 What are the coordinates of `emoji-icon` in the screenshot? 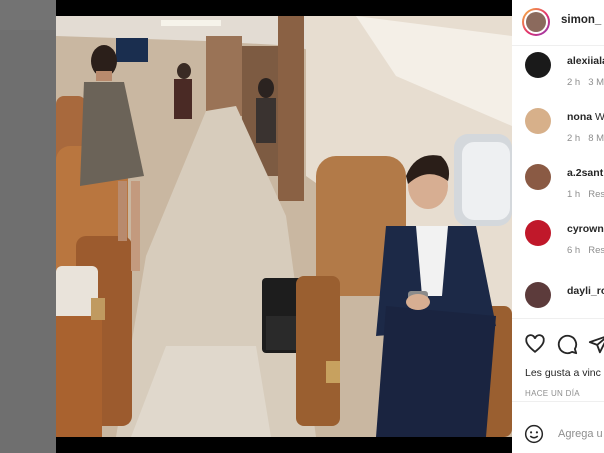 It's located at (534, 434).